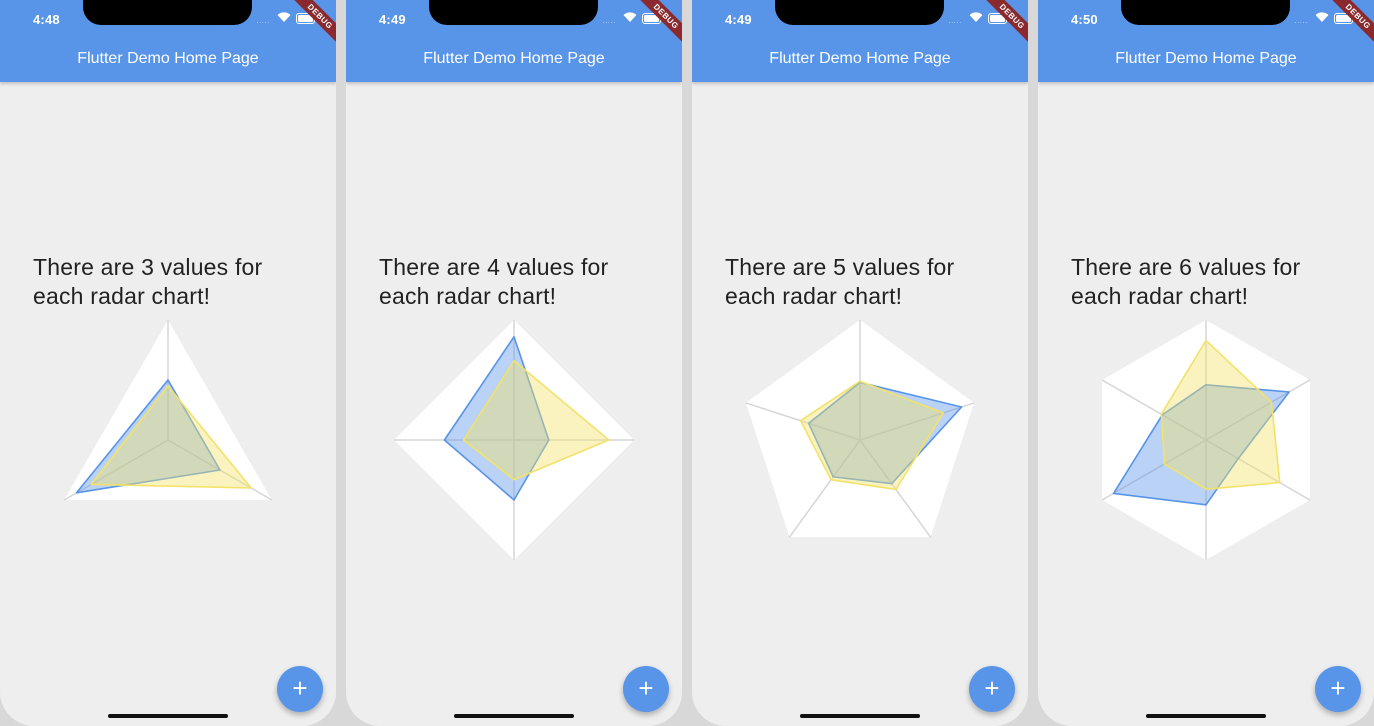 This screenshot has height=726, width=1374. I want to click on status-time: 4:48, so click(46, 19).